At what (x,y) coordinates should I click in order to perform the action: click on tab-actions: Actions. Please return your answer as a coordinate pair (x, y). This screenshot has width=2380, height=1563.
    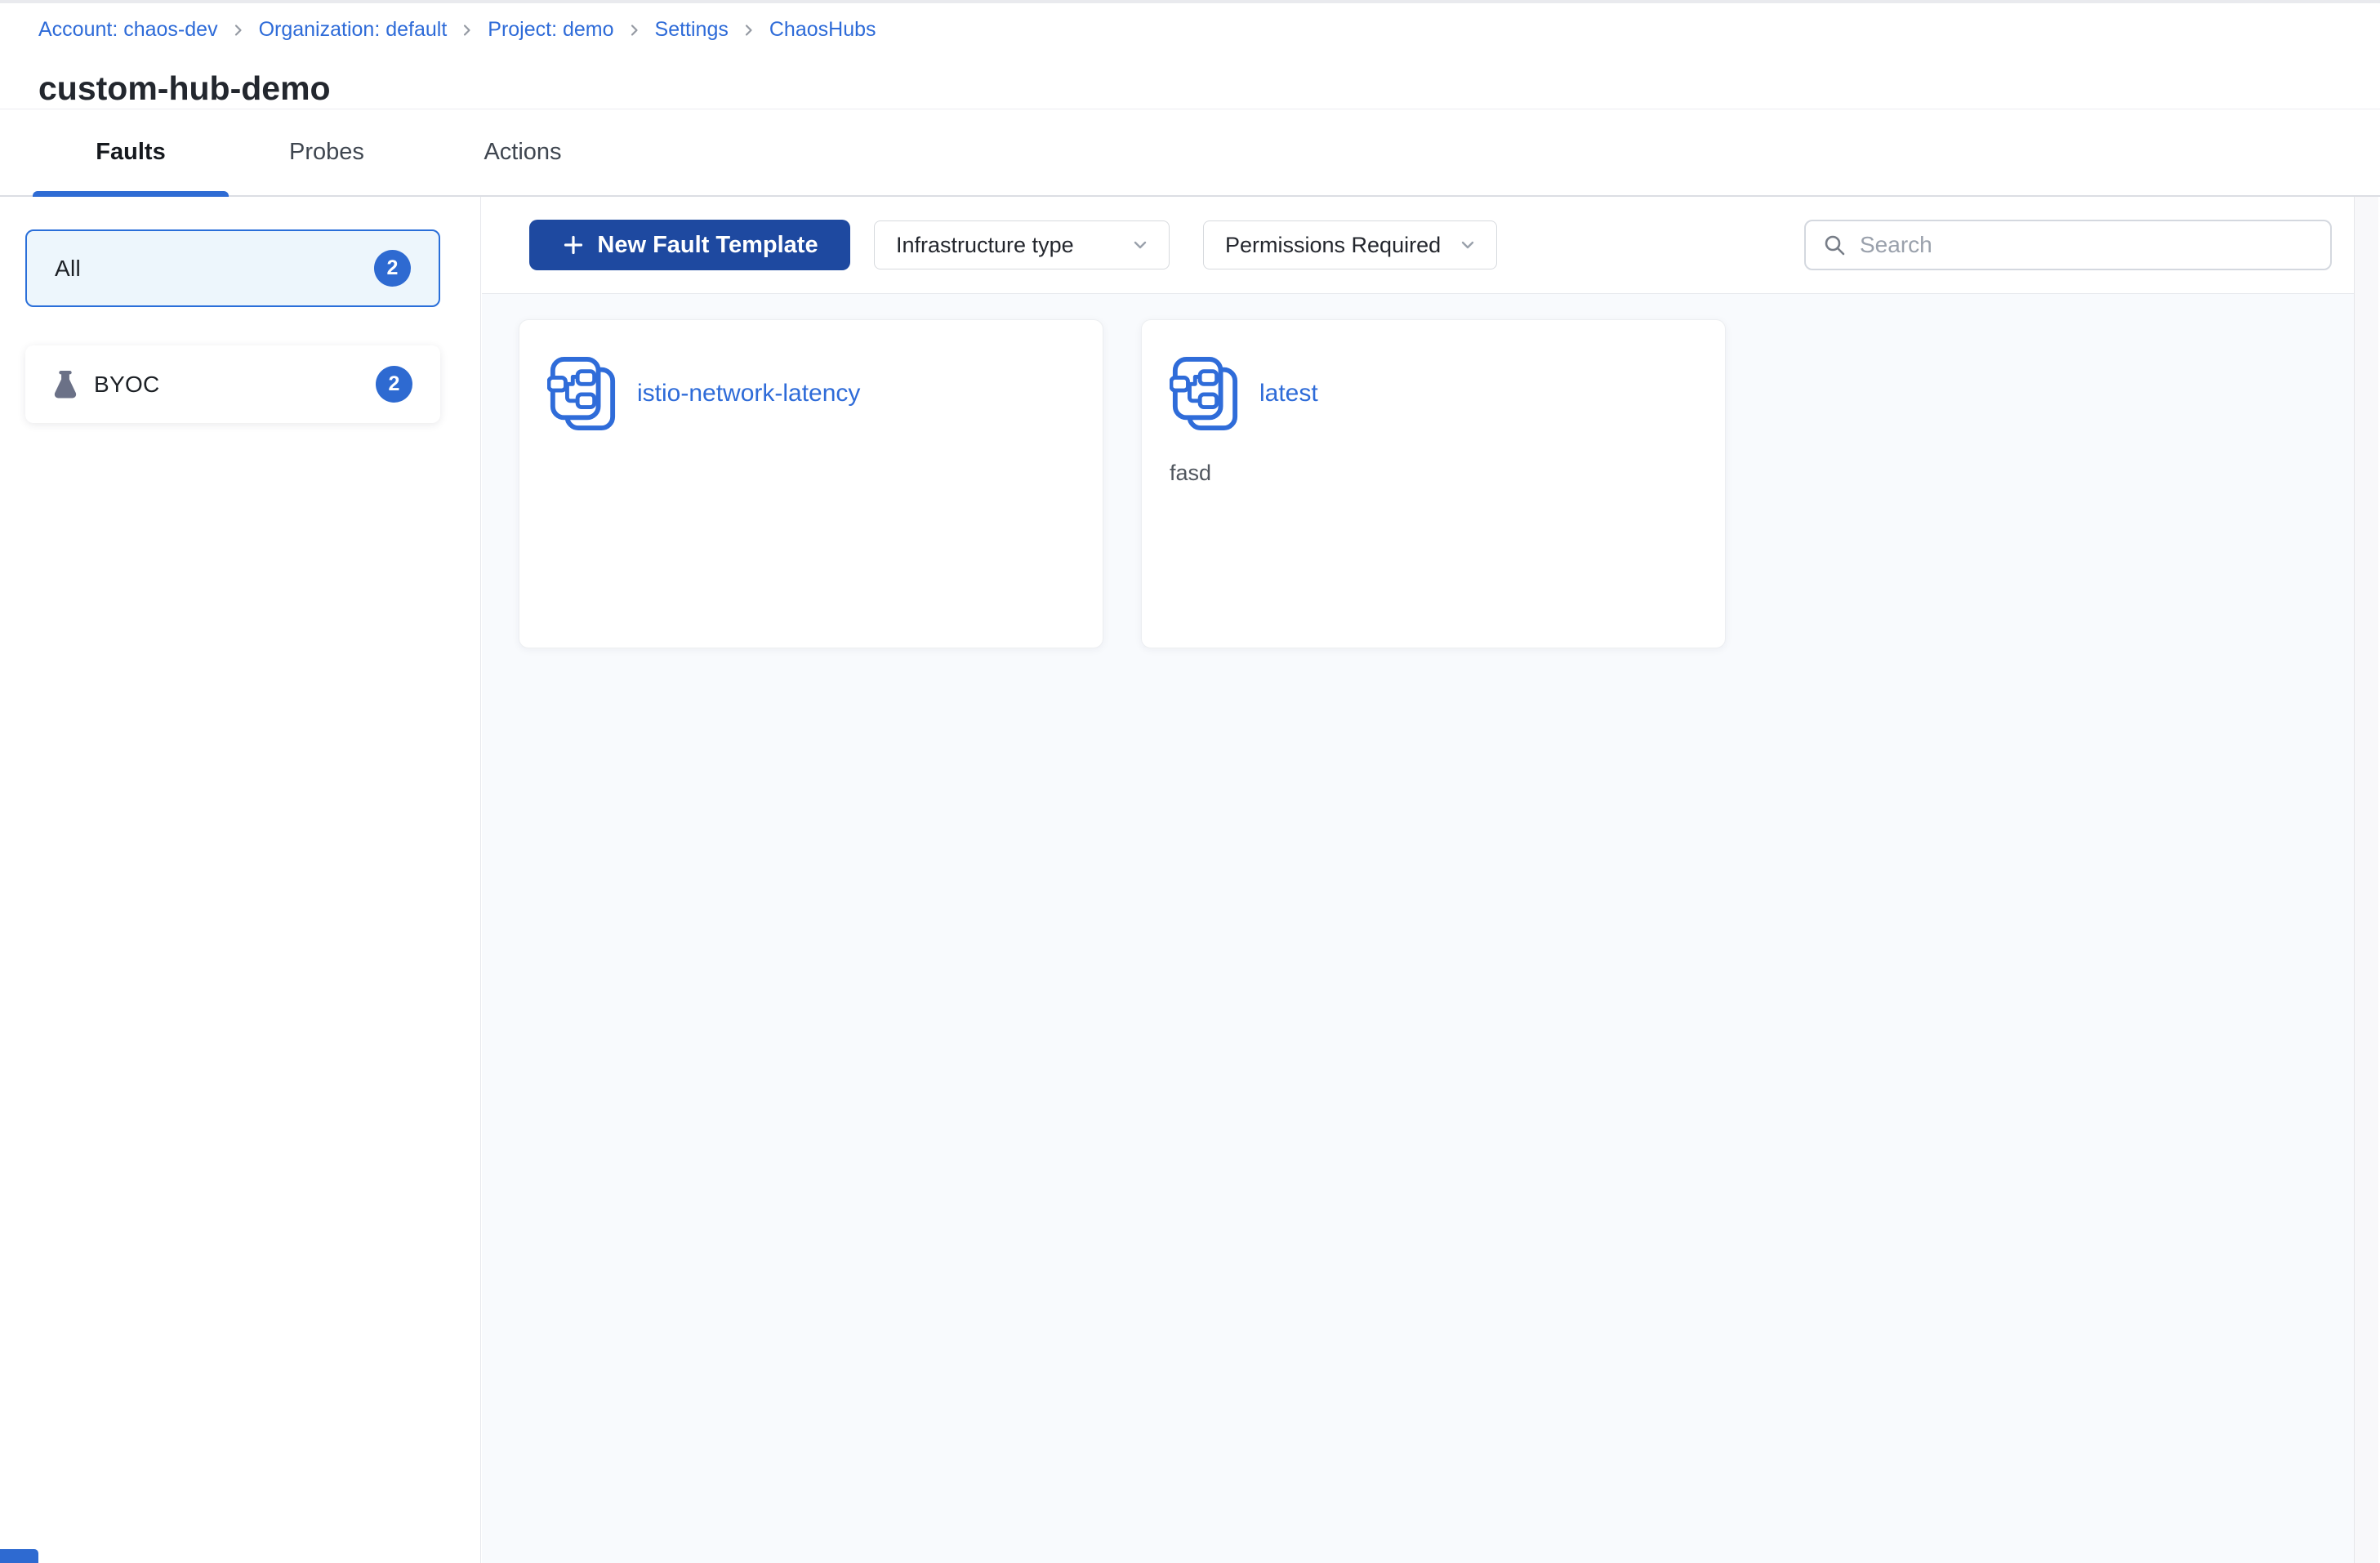
    Looking at the image, I should click on (523, 152).